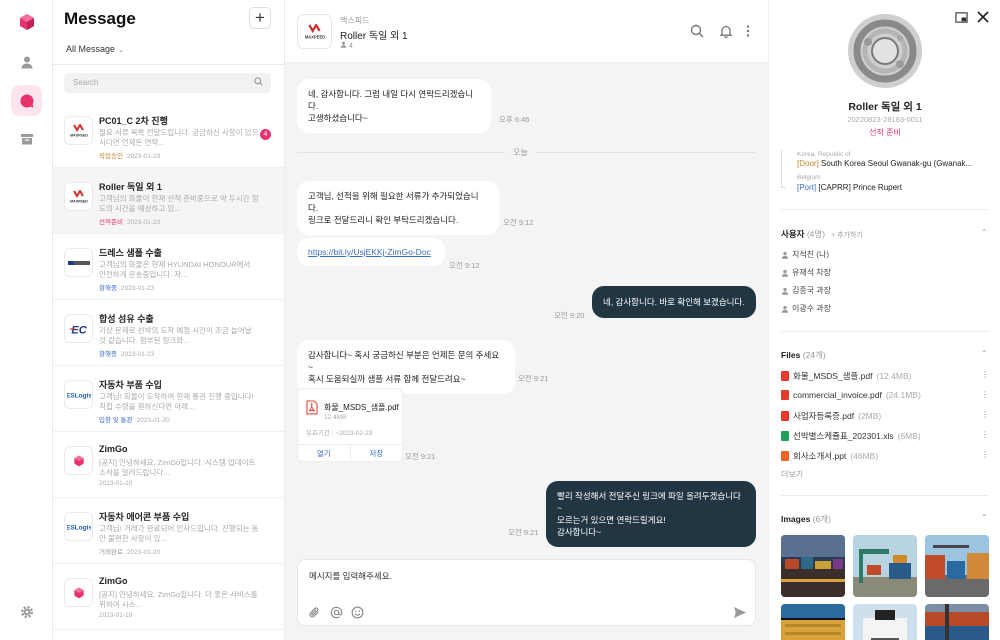 The height and width of the screenshot is (640, 1000). I want to click on settings-gear-icon, so click(26, 611).